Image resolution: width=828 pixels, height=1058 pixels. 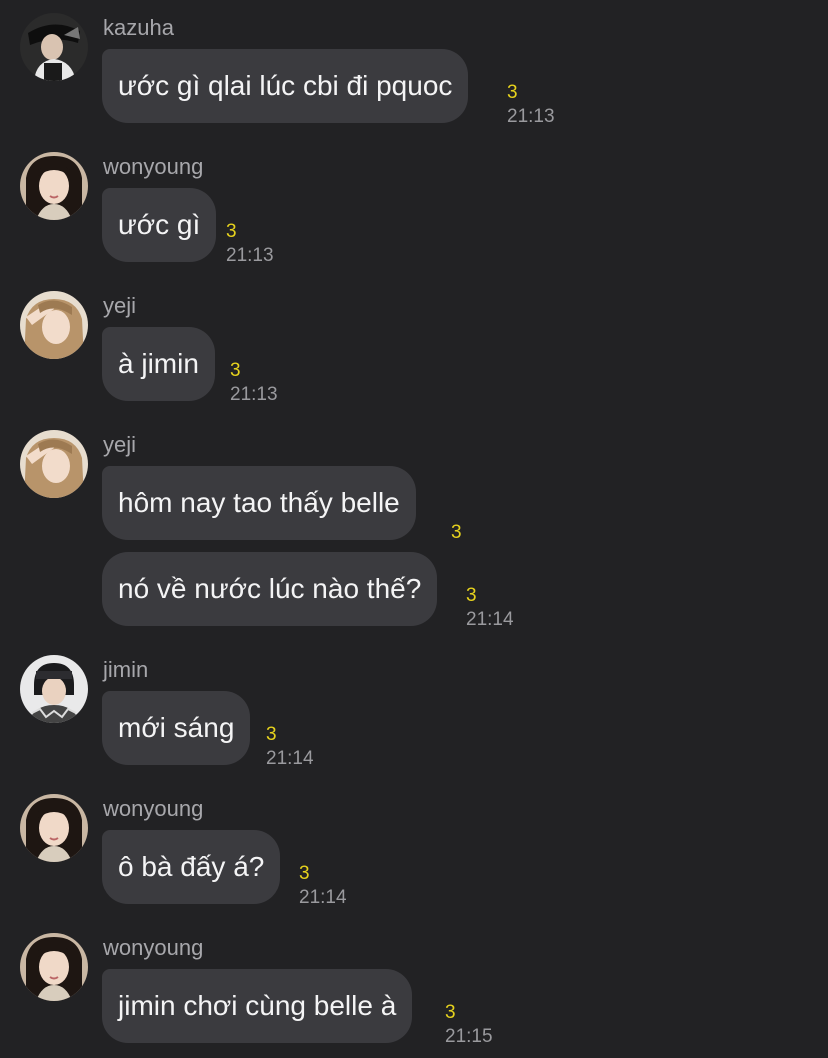 I want to click on message-bubble: jimin chơi cùng belle à, so click(x=257, y=1006).